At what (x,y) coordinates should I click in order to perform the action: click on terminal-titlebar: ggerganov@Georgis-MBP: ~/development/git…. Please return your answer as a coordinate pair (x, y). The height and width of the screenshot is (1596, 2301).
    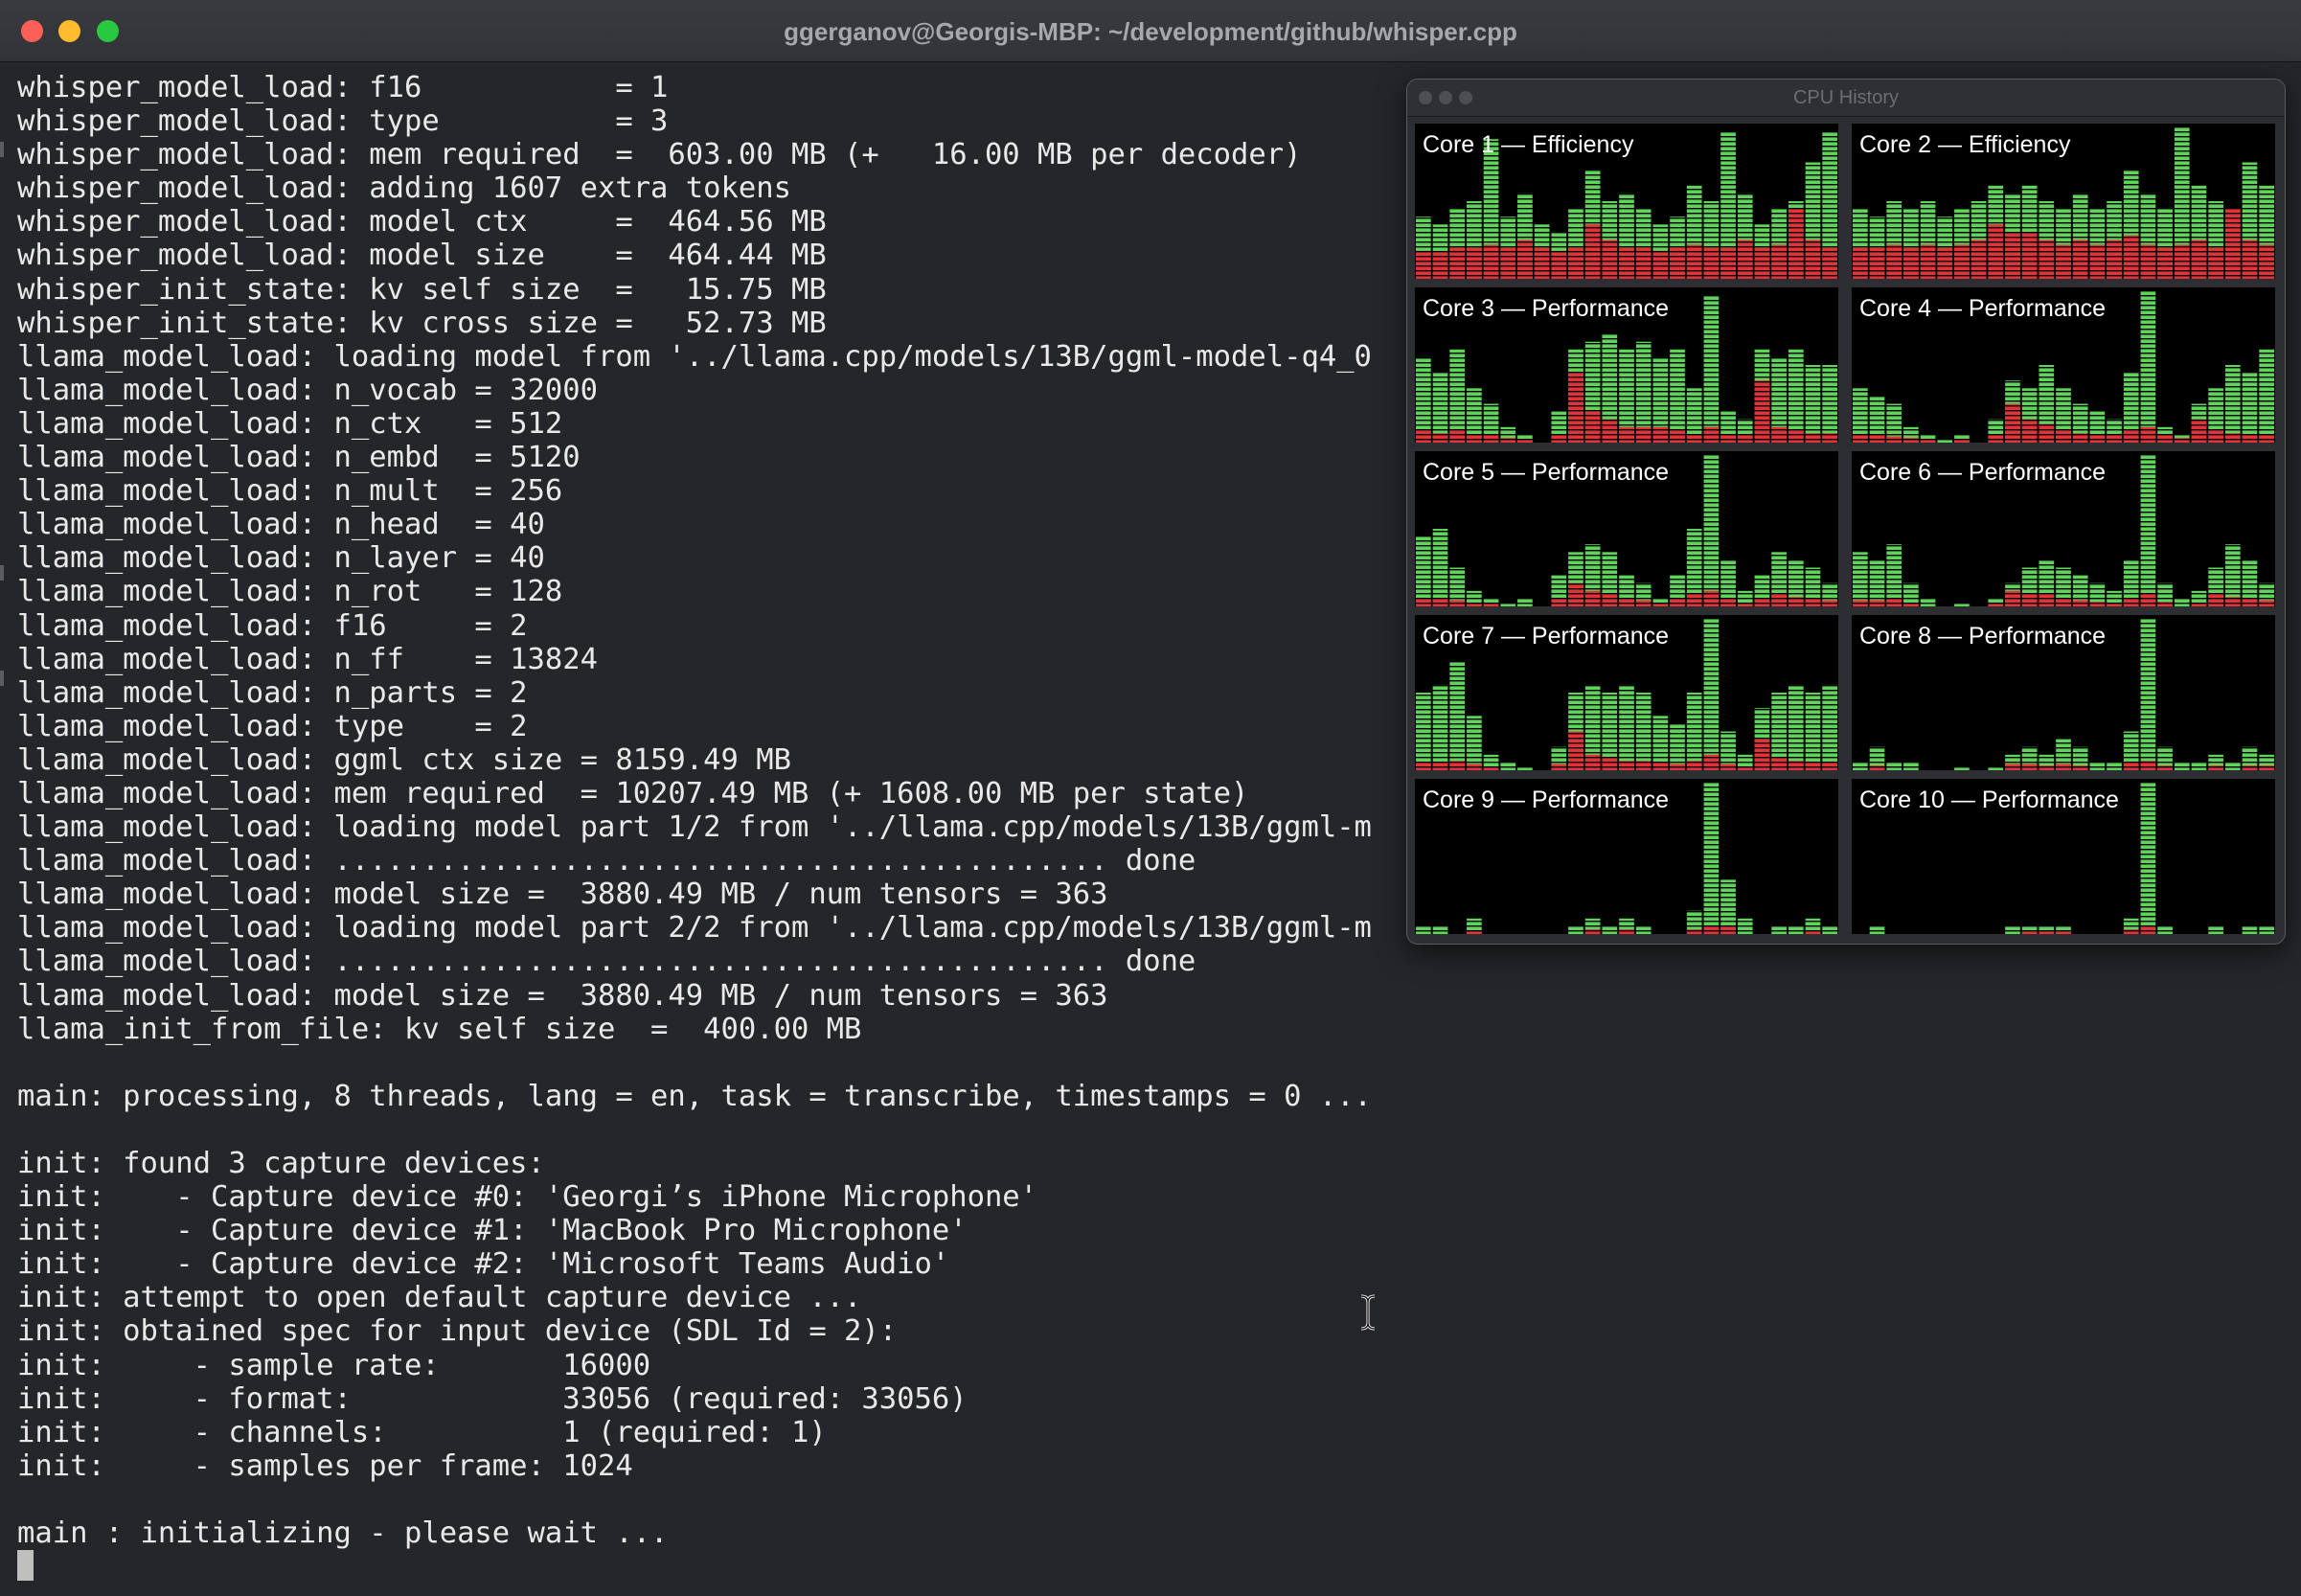
    Looking at the image, I should click on (1150, 31).